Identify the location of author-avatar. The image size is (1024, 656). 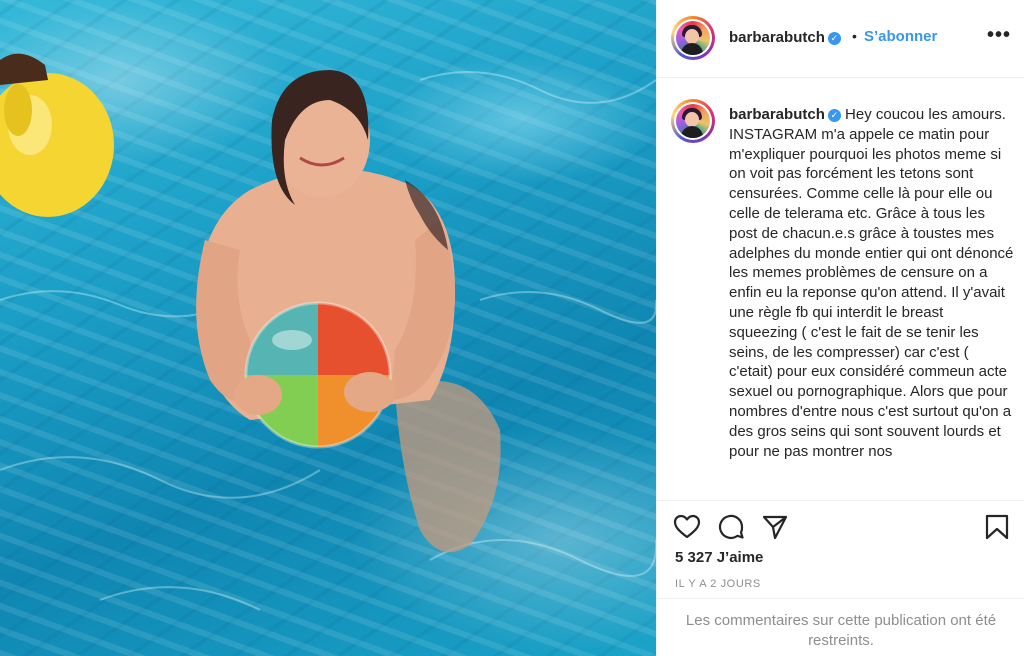
(693, 38).